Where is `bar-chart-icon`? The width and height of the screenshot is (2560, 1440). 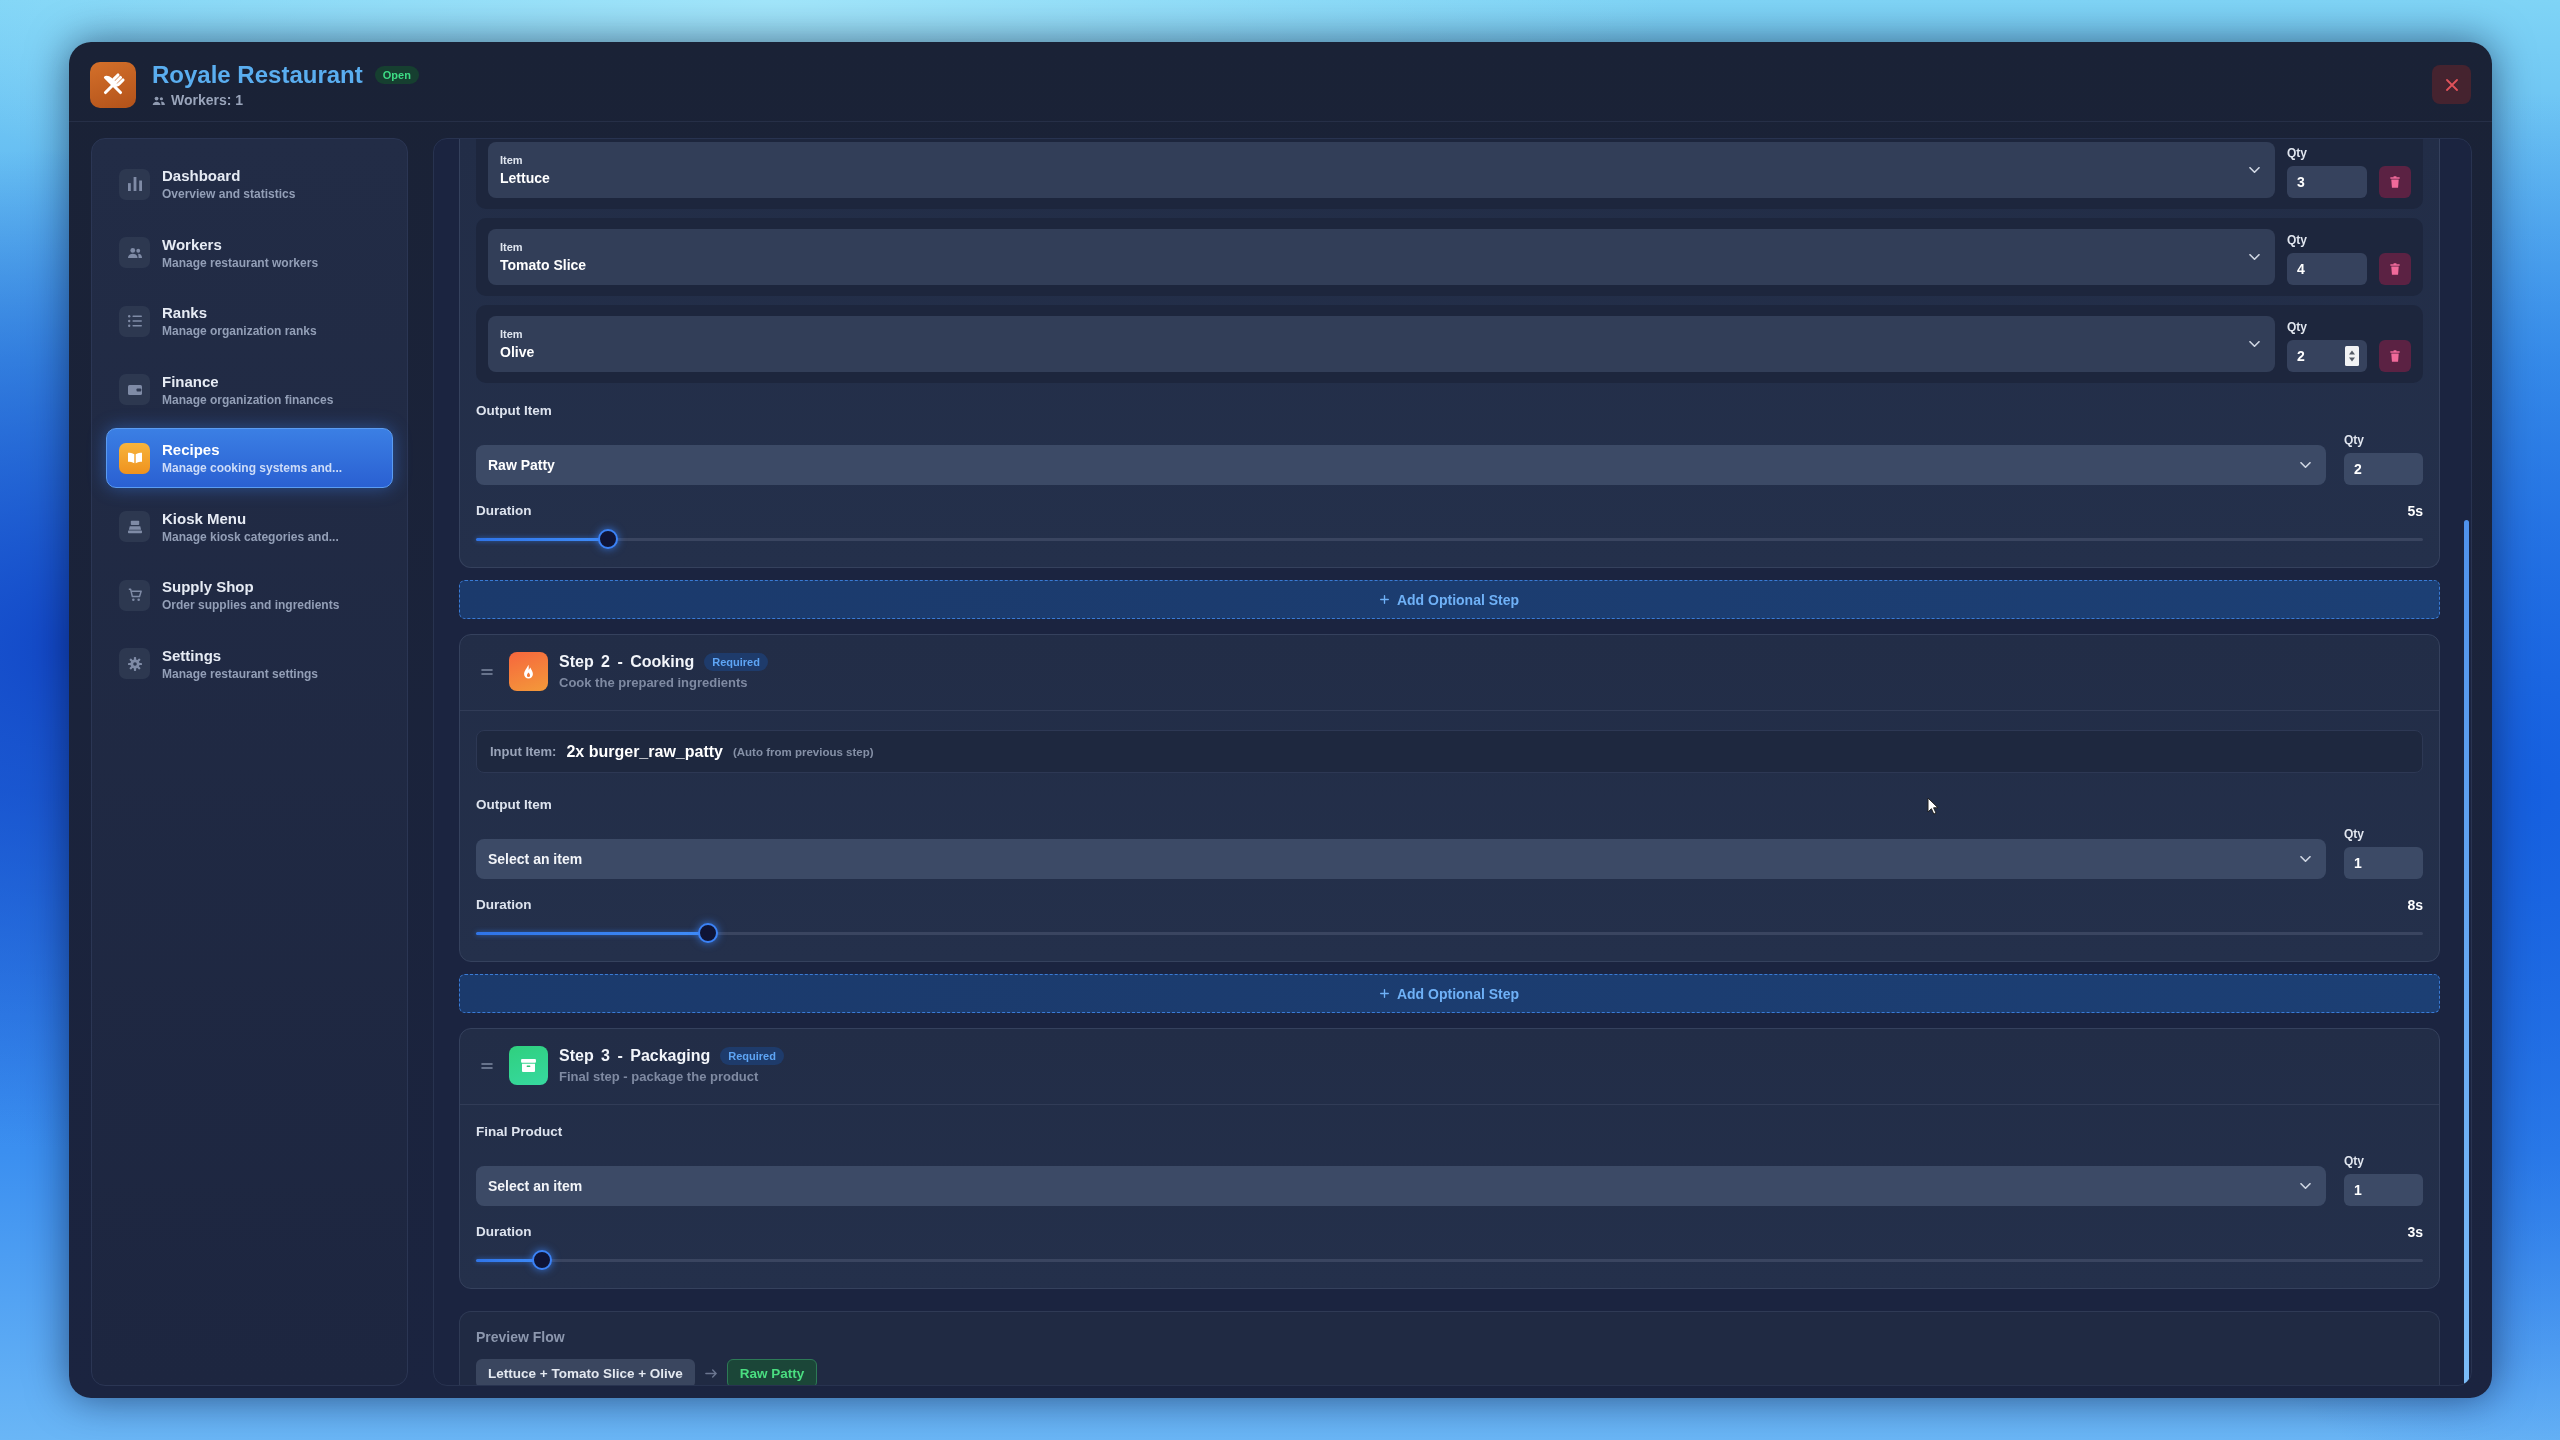
bar-chart-icon is located at coordinates (134, 184).